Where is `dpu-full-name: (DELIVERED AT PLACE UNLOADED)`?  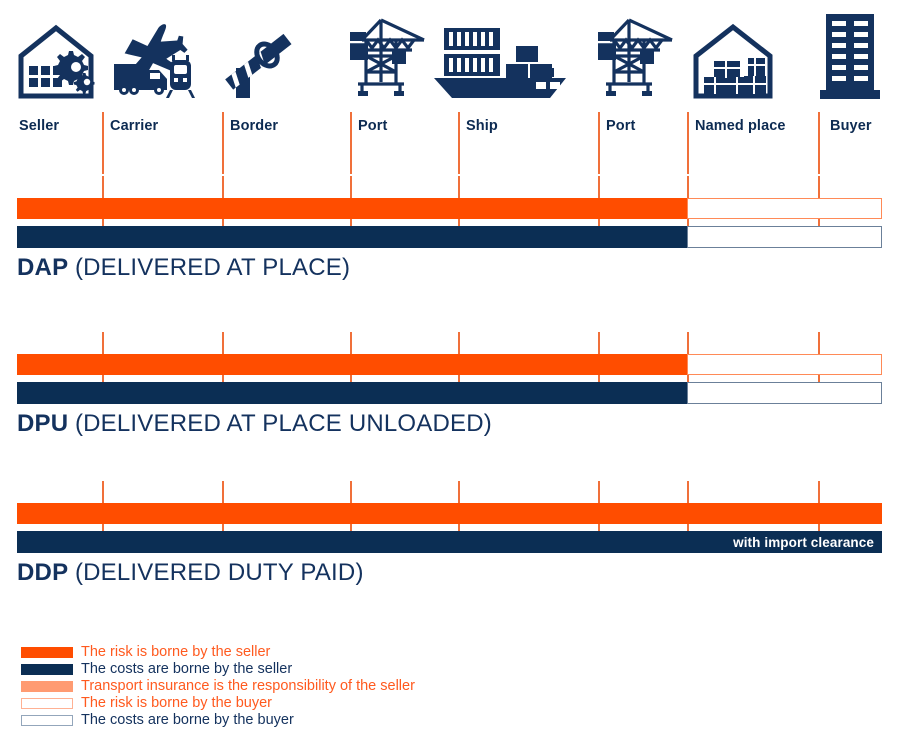 dpu-full-name: (DELIVERED AT PLACE UNLOADED) is located at coordinates (283, 423).